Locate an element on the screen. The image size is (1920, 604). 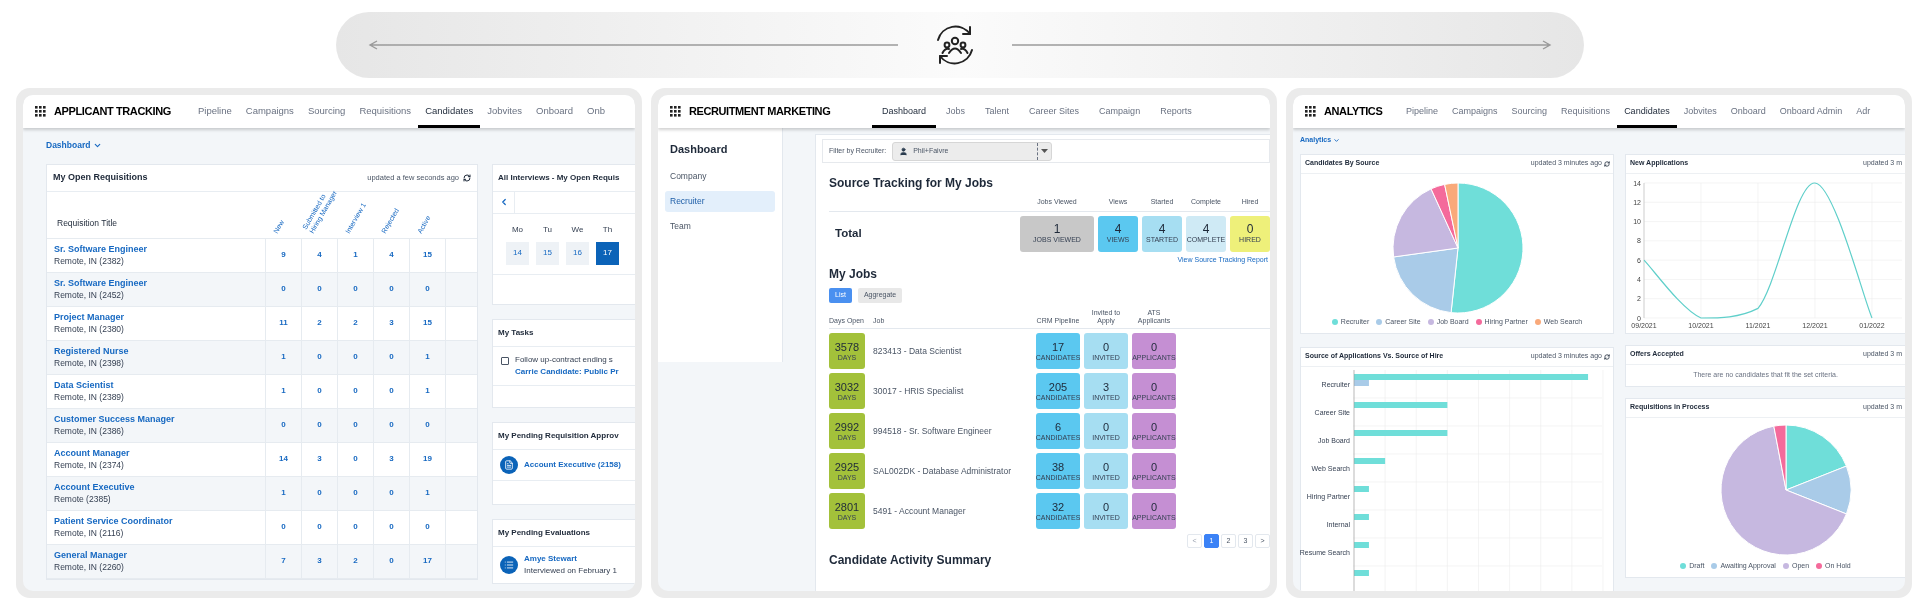
card-title: My Pending Evaluations is located at coordinates (544, 532).